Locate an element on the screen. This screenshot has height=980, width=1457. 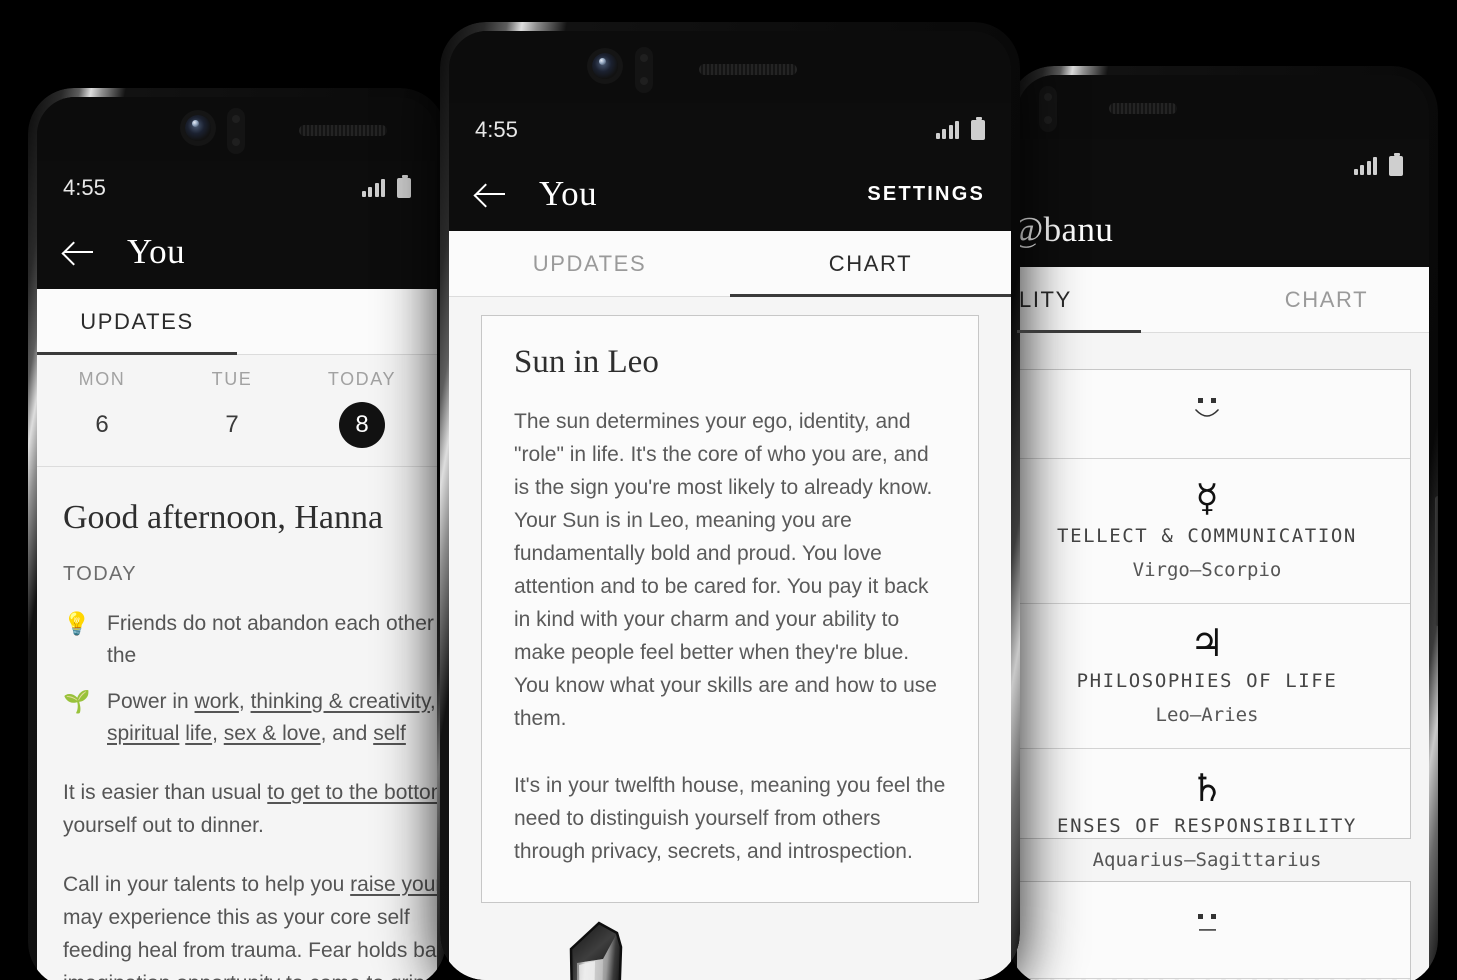
inline-text: Call in your talents to help you is located at coordinates (207, 884).